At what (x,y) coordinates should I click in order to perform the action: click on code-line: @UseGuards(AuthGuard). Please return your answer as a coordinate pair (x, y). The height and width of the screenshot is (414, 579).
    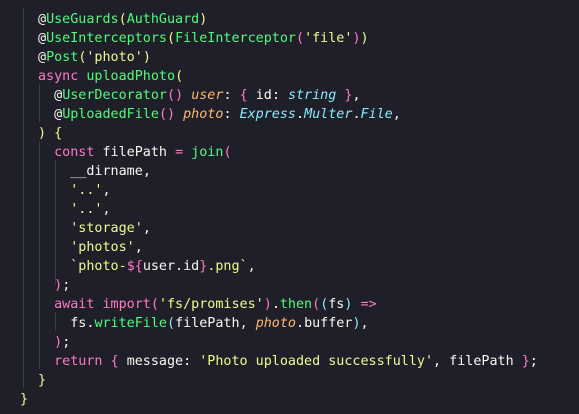
    Looking at the image, I should click on (122, 19).